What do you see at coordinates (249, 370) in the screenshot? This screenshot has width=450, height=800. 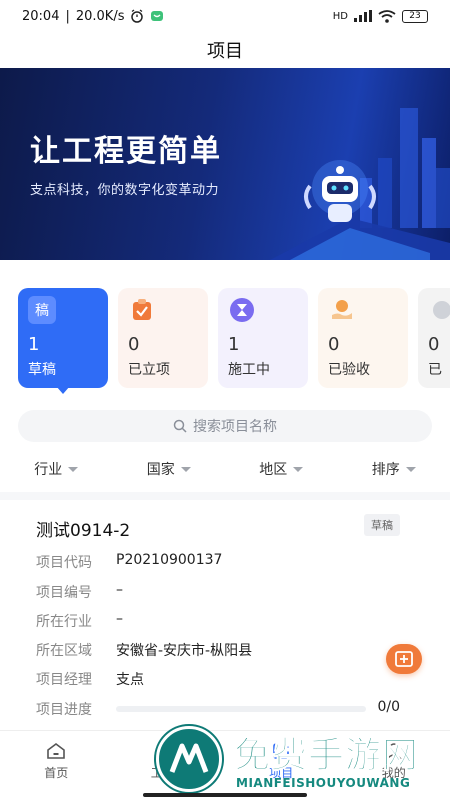 I see `status-label: 施工中` at bounding box center [249, 370].